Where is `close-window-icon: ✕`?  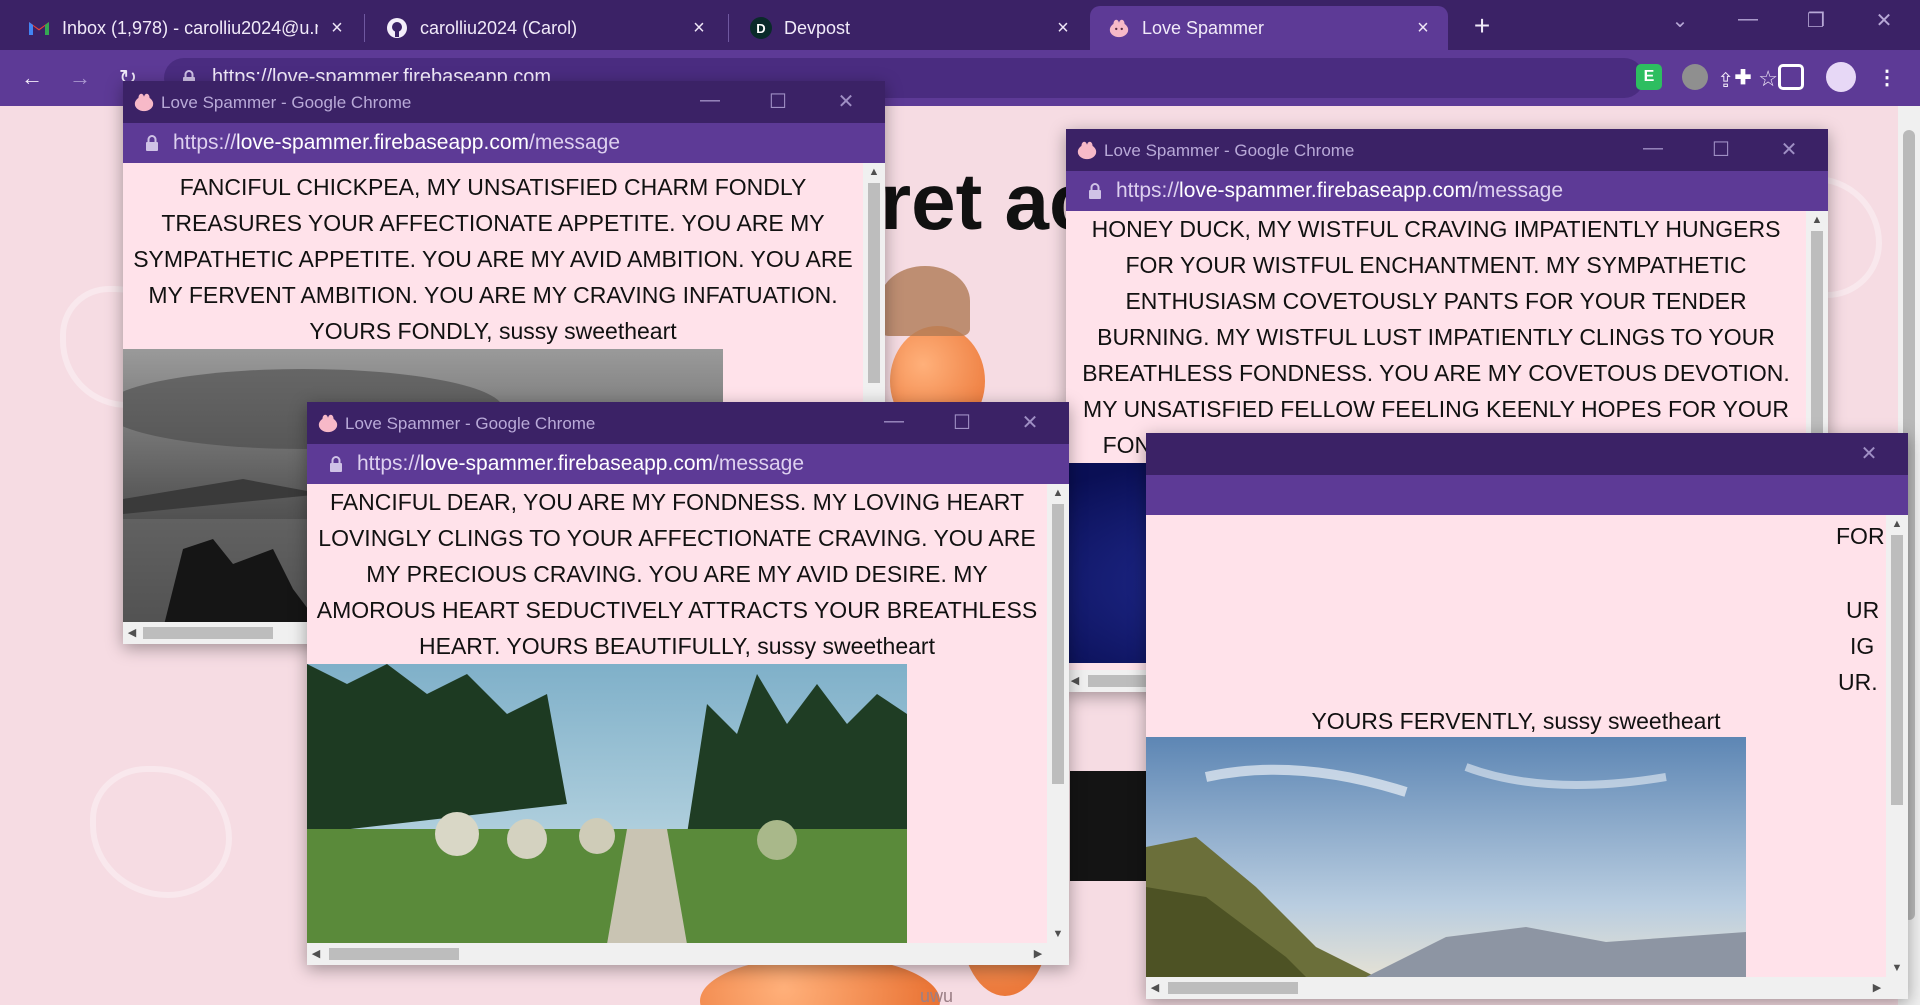
close-window-icon: ✕ is located at coordinates (1884, 20).